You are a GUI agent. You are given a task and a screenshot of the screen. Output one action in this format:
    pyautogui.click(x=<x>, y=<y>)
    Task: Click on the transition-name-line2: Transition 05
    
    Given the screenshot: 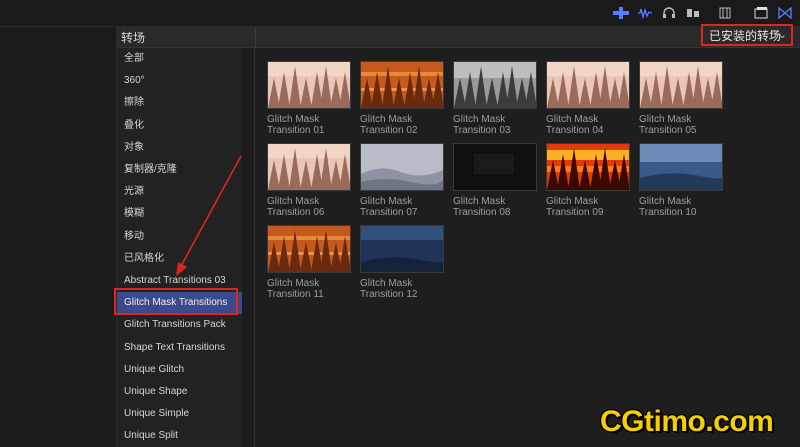 What is the action you would take?
    pyautogui.click(x=668, y=130)
    